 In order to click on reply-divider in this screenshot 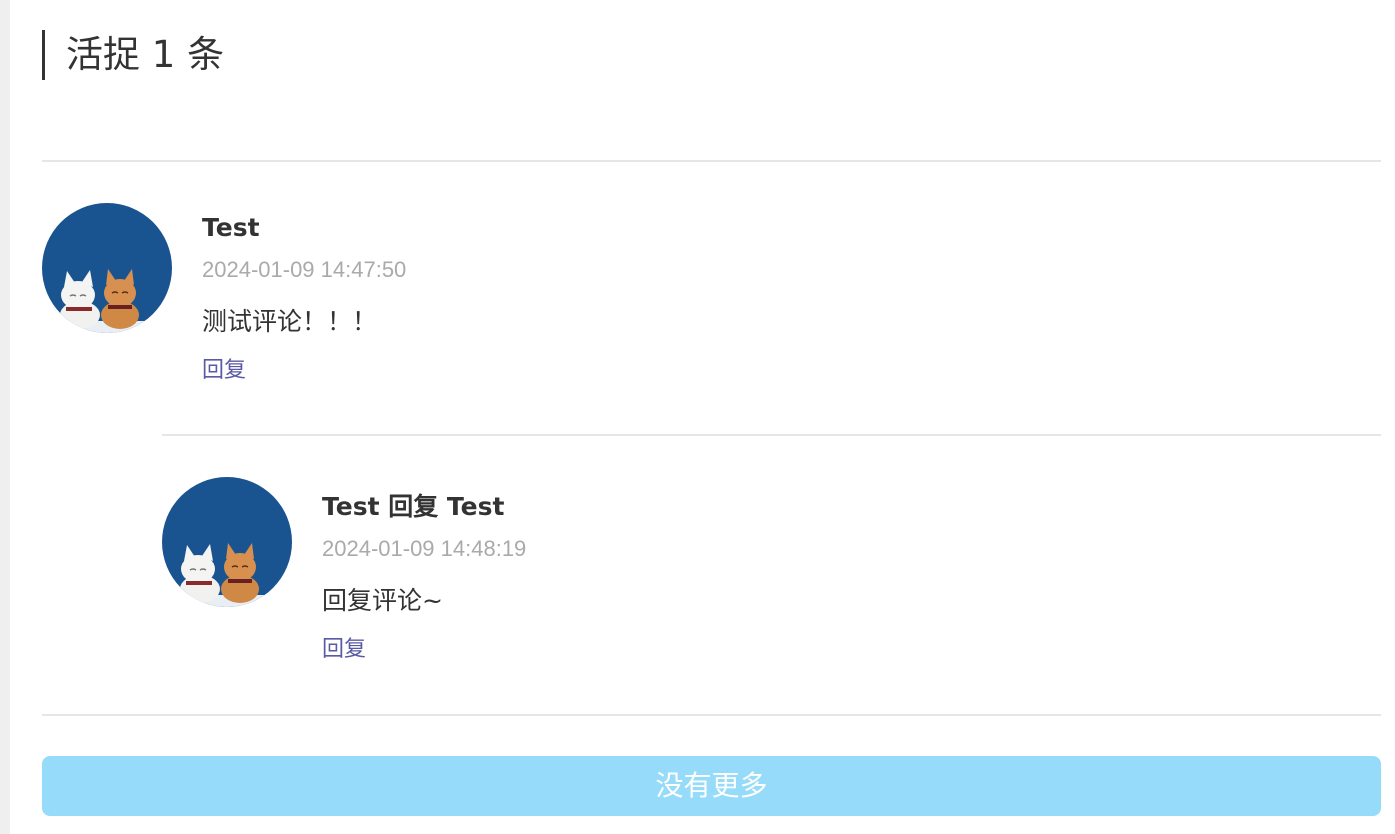, I will do `click(771, 435)`.